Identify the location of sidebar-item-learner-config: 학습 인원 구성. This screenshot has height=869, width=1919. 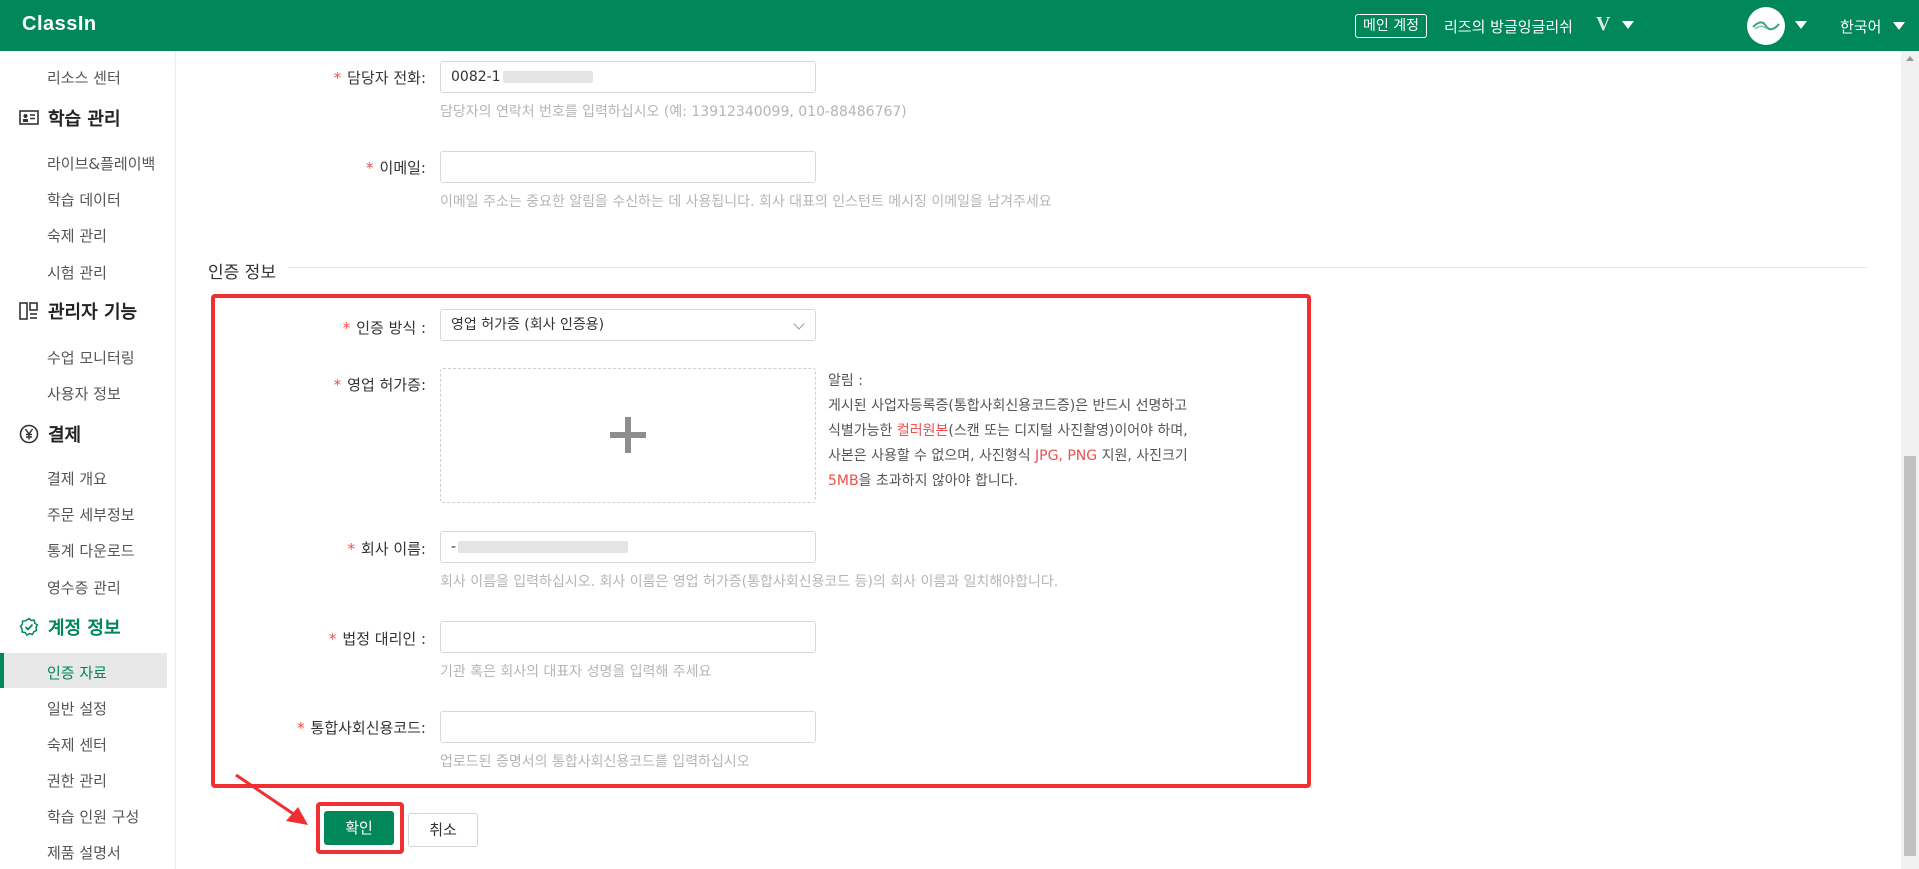
(93, 816).